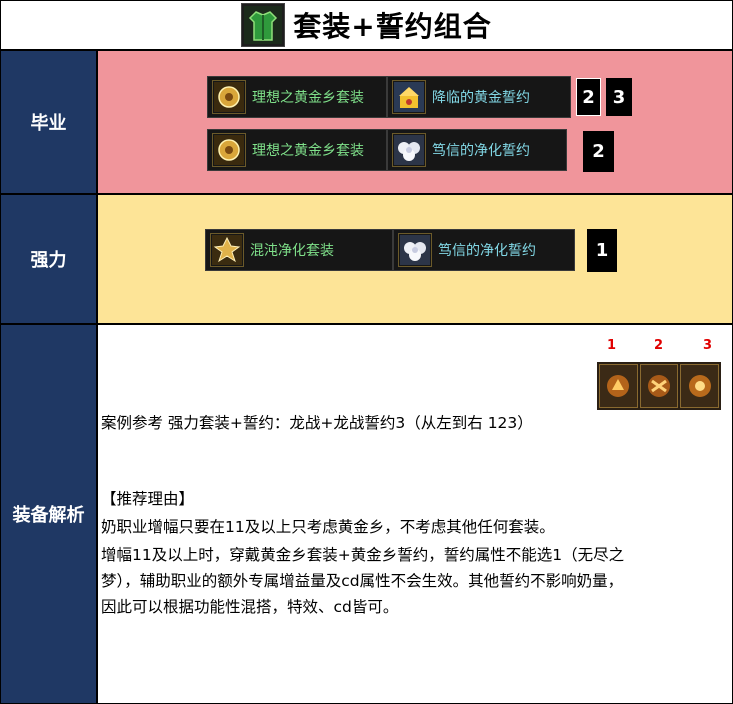 This screenshot has width=733, height=704. What do you see at coordinates (363, 555) in the screenshot?
I see `reason-line: 增幅11及以上时，穿戴黄金乡套装+黄金乡誓约，誓约属性不能选1（无尽之` at bounding box center [363, 555].